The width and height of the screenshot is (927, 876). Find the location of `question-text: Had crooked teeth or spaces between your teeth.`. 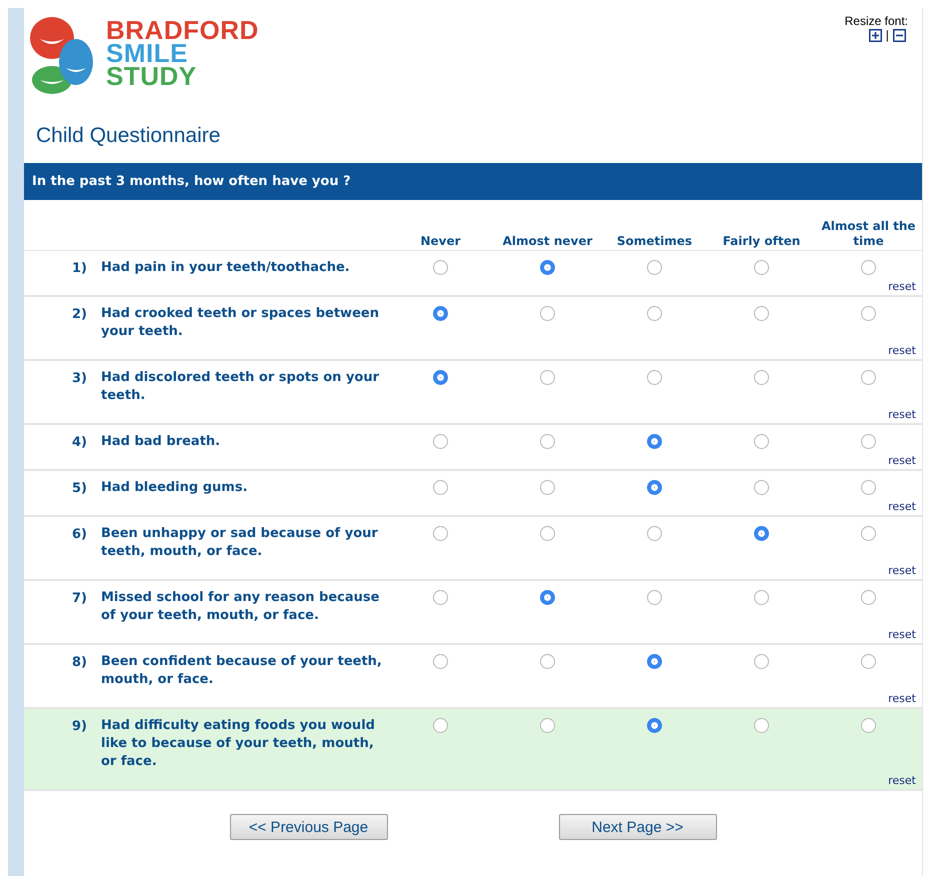

question-text: Had crooked teeth or spaces between your teeth. is located at coordinates (240, 323).